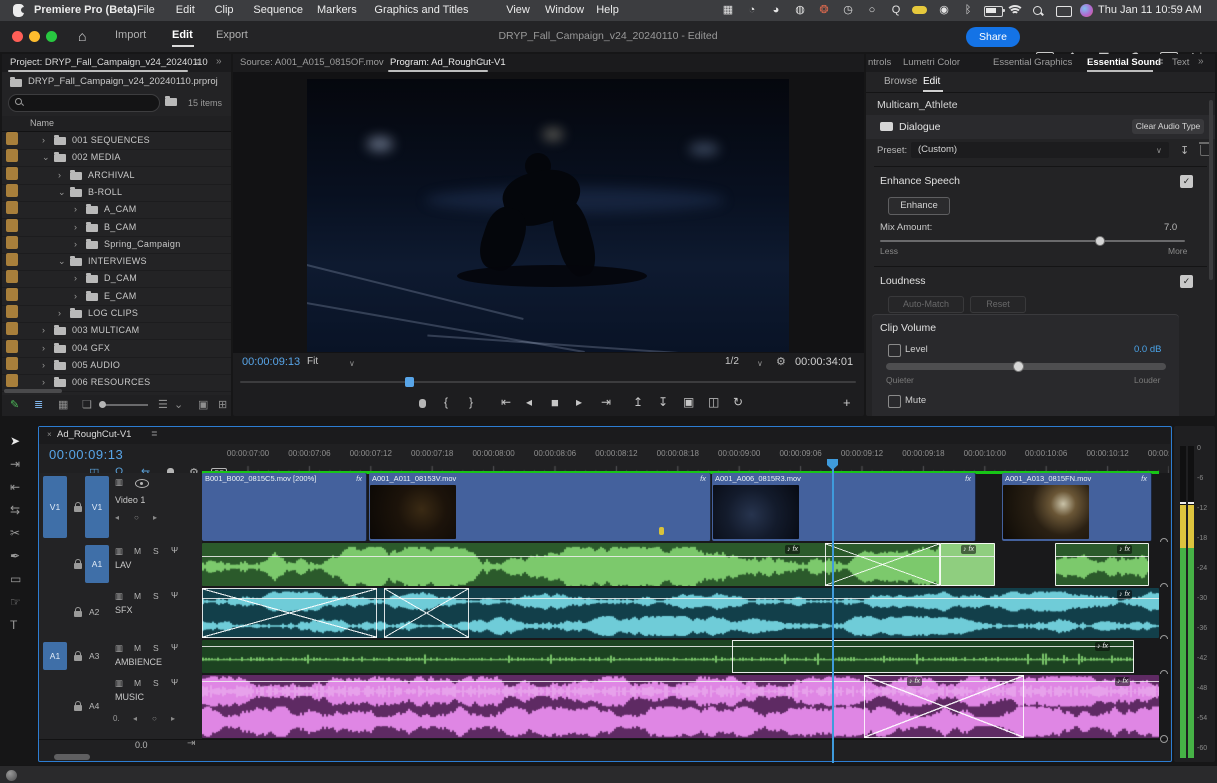 The image size is (1217, 783). Describe the element at coordinates (97, 564) in the screenshot. I see `track-patch: A1` at that location.